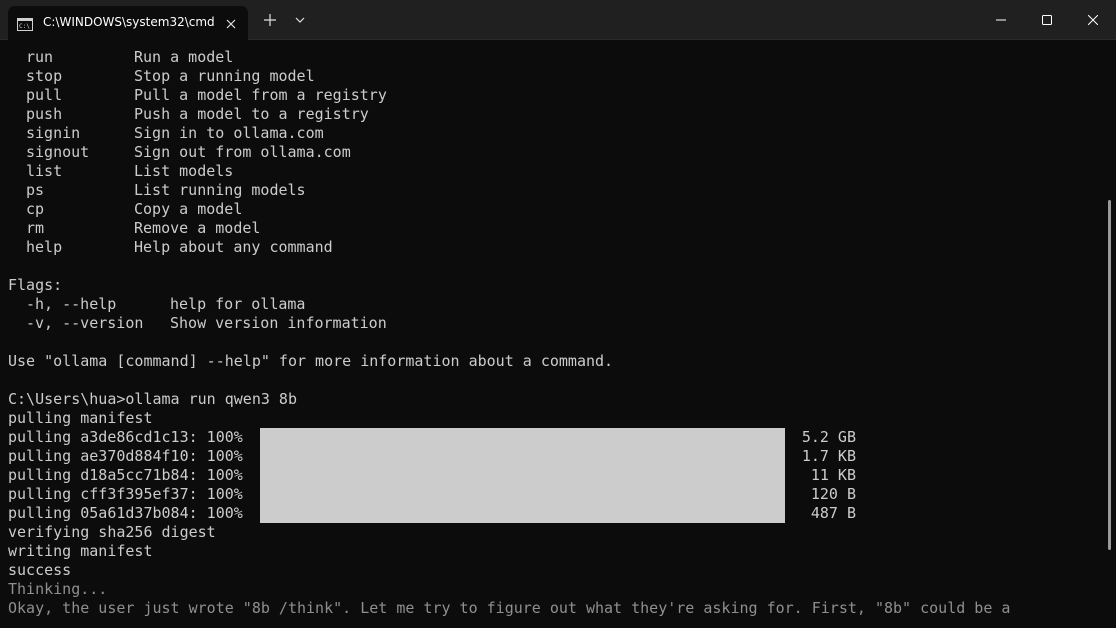 Image resolution: width=1116 pixels, height=628 pixels. What do you see at coordinates (260, 95) in the screenshot?
I see `command-desc: Pull a model from a registry` at bounding box center [260, 95].